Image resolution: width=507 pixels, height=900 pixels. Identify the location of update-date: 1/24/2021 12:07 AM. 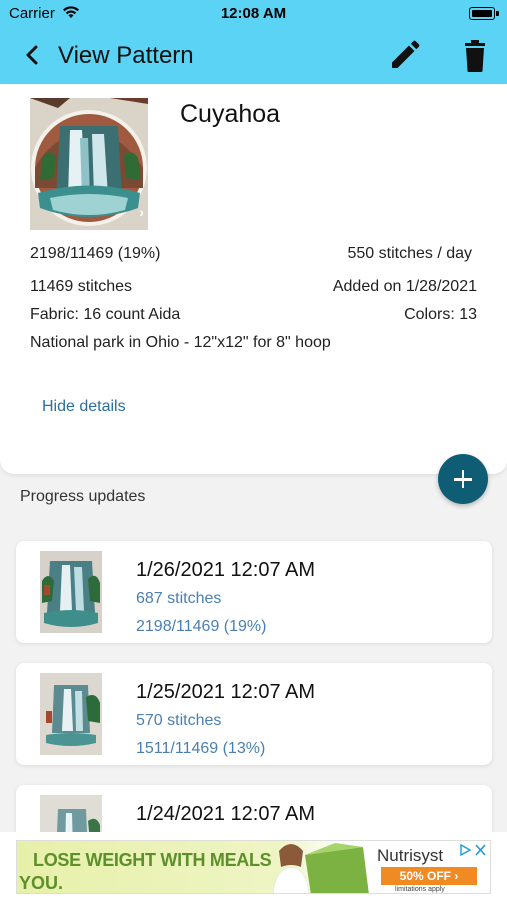
(226, 814).